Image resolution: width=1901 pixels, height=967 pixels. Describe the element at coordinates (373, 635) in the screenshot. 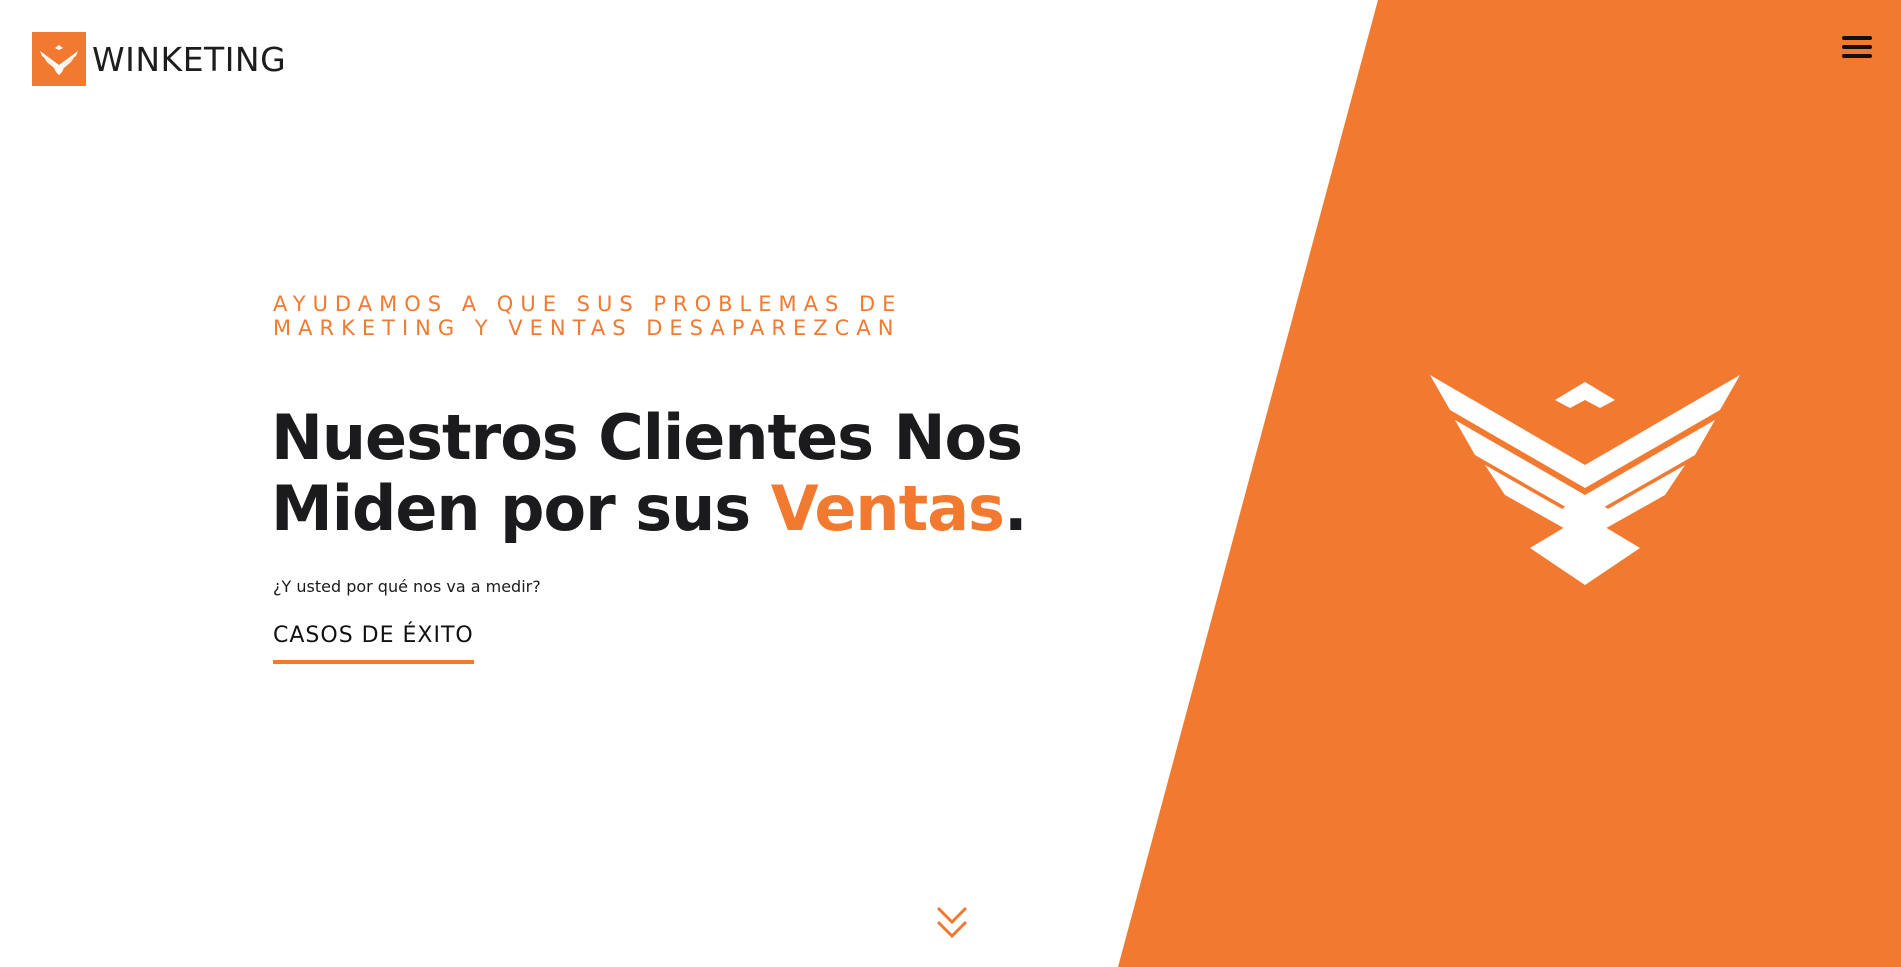

I see `cta-label: CASOS DE ÉXITO` at that location.